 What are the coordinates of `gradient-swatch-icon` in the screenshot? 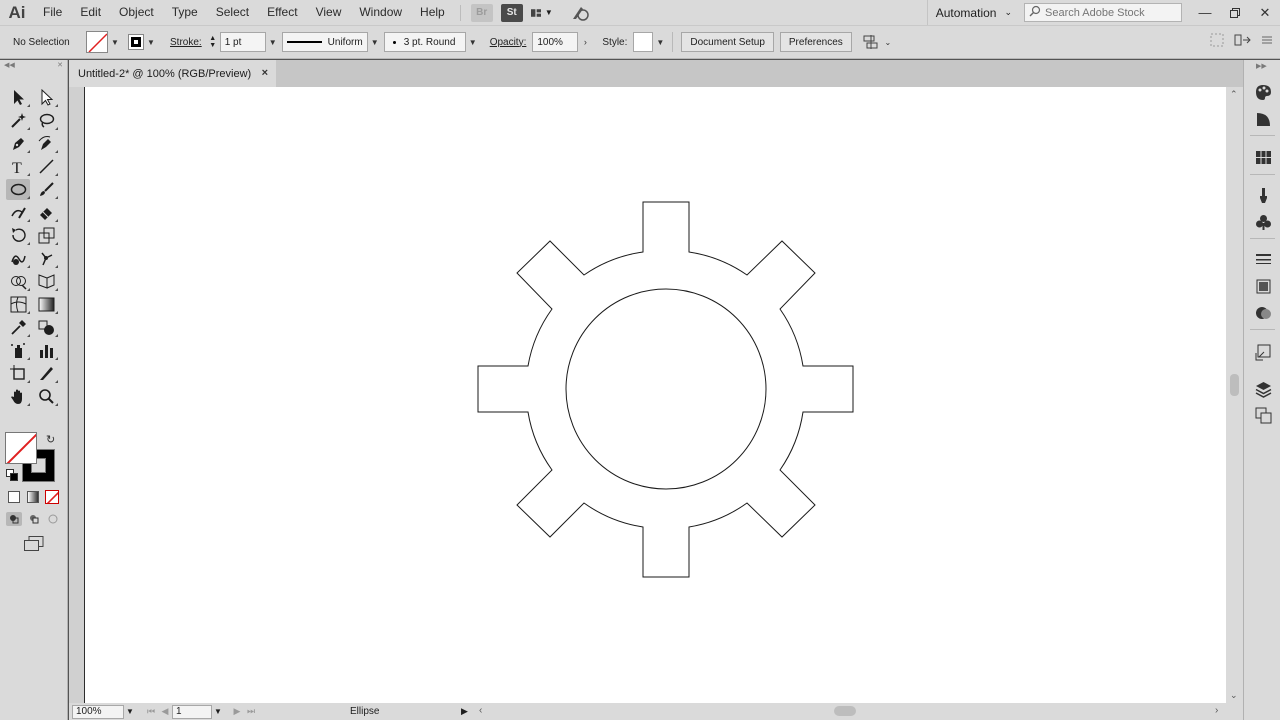 It's located at (1263, 286).